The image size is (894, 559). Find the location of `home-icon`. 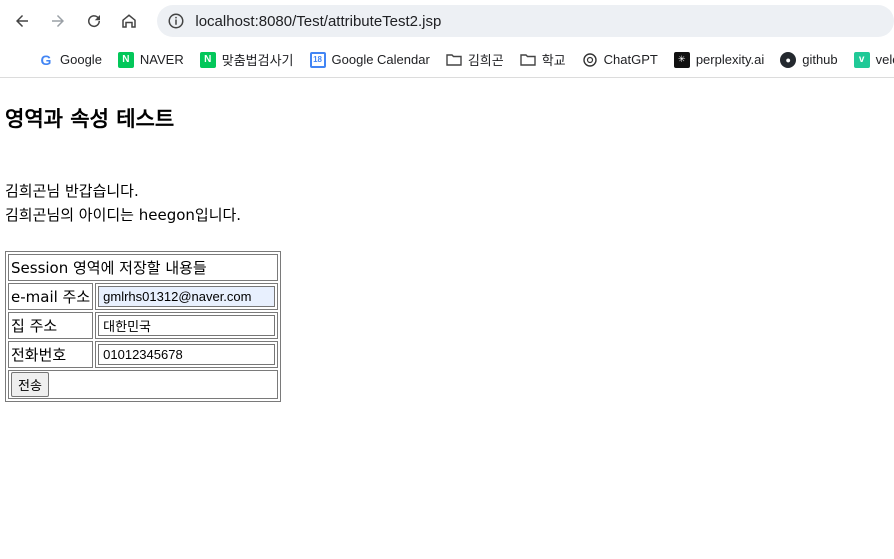

home-icon is located at coordinates (129, 21).